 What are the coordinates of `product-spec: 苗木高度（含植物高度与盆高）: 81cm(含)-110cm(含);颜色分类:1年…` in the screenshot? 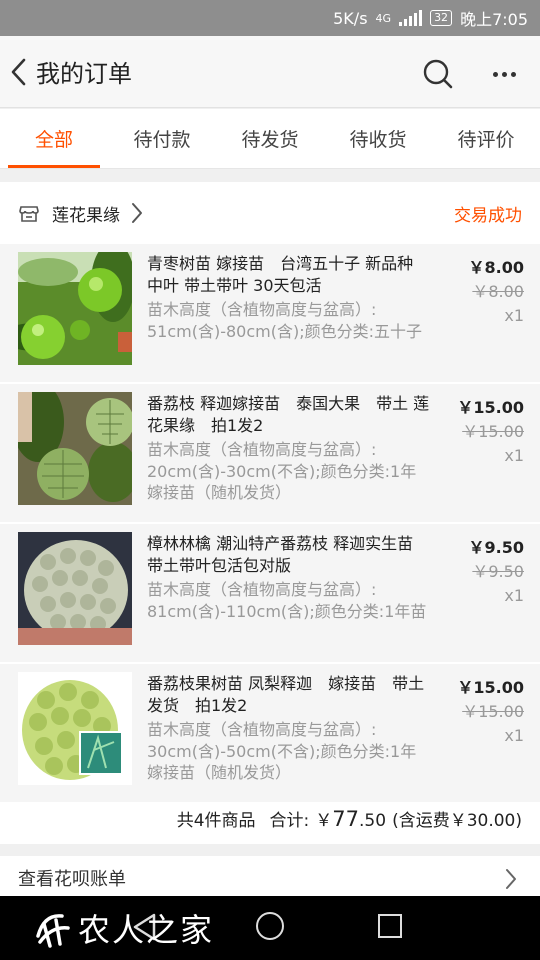 It's located at (287, 600).